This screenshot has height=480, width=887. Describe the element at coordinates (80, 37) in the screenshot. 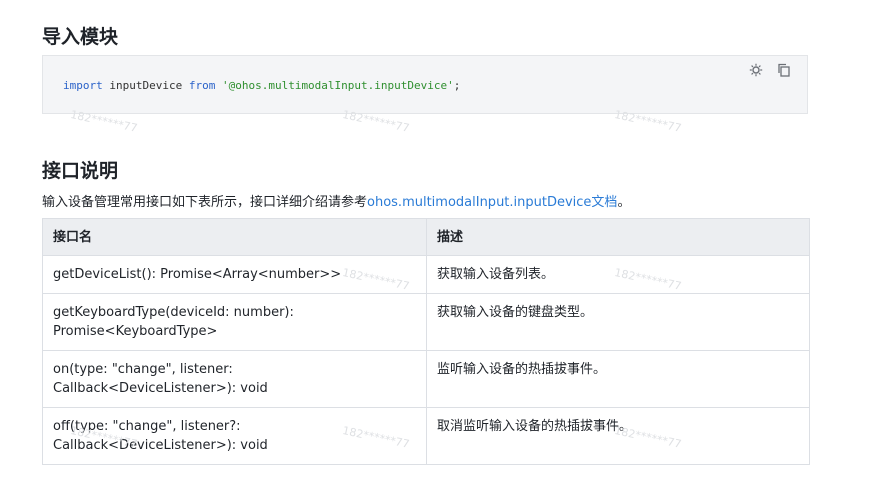

I see `section-title-import: 导入模块` at that location.